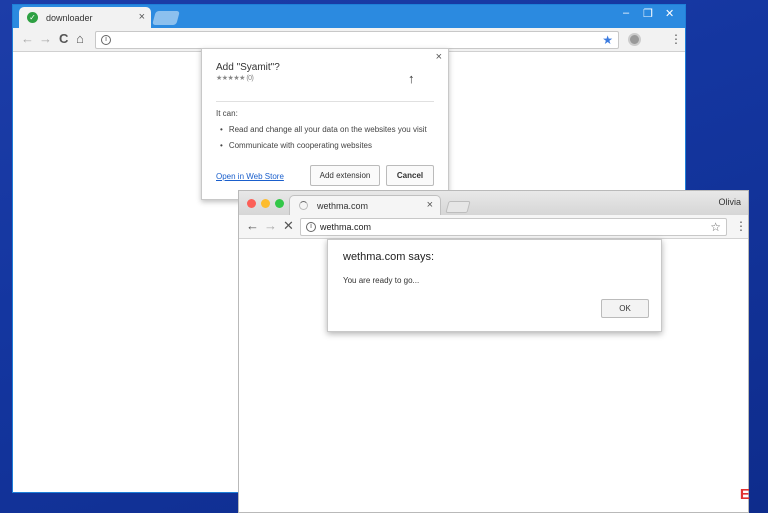  Describe the element at coordinates (235, 78) in the screenshot. I see `star-rating: ★★★★★ (0)` at that location.